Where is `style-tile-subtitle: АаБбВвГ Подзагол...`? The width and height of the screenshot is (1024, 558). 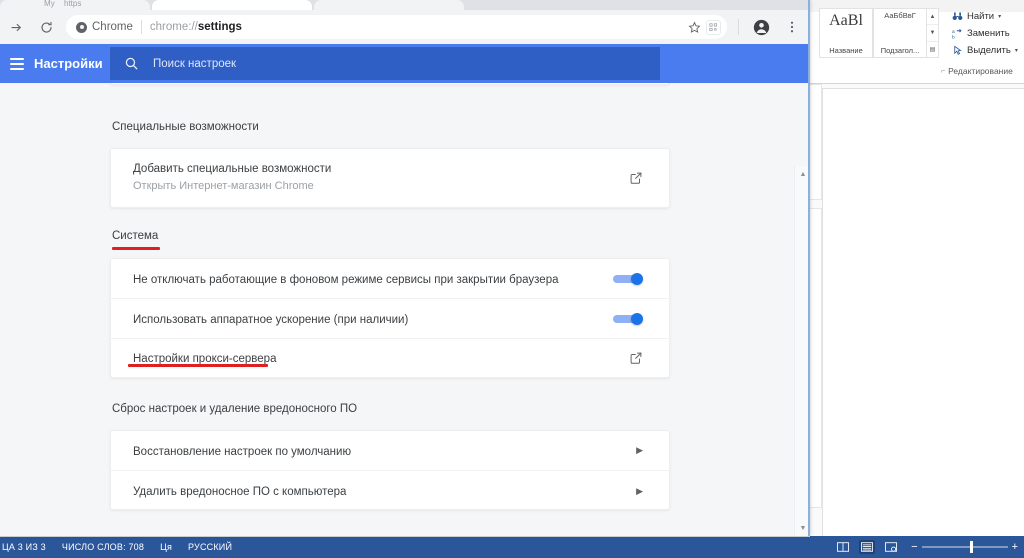 style-tile-subtitle: АаБбВвГ Подзагол... is located at coordinates (900, 33).